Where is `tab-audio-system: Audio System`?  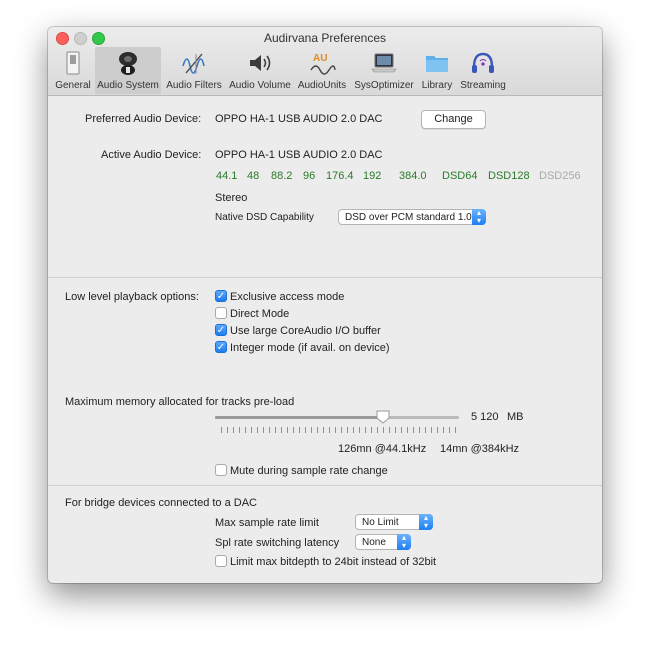
tab-audio-system: Audio System is located at coordinates (128, 70).